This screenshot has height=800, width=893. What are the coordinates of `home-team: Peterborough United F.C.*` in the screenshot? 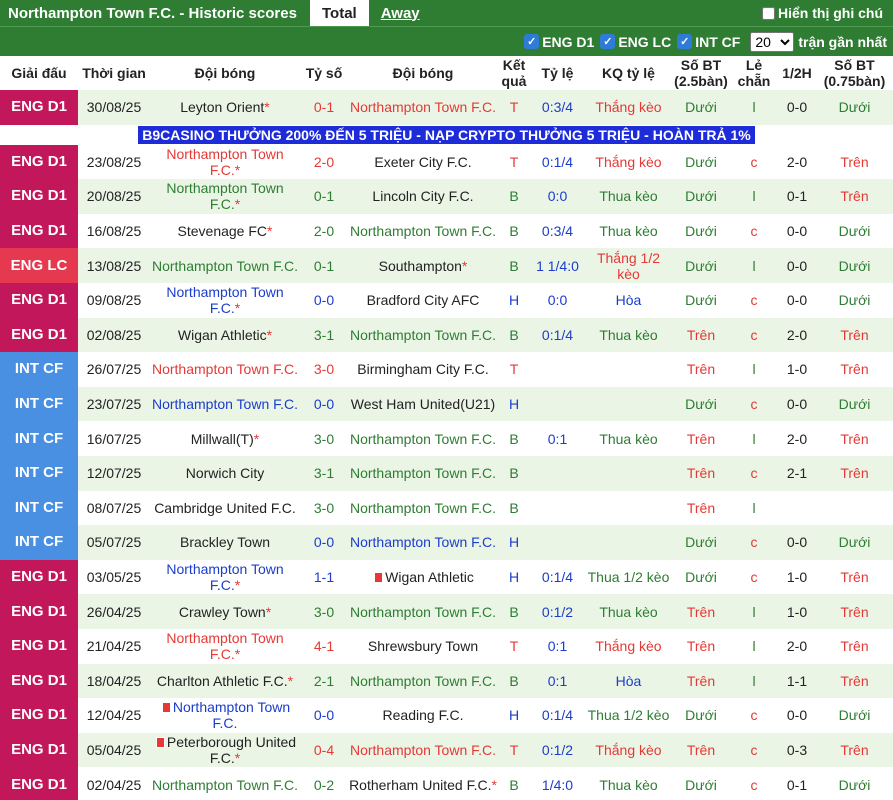 It's located at (225, 750).